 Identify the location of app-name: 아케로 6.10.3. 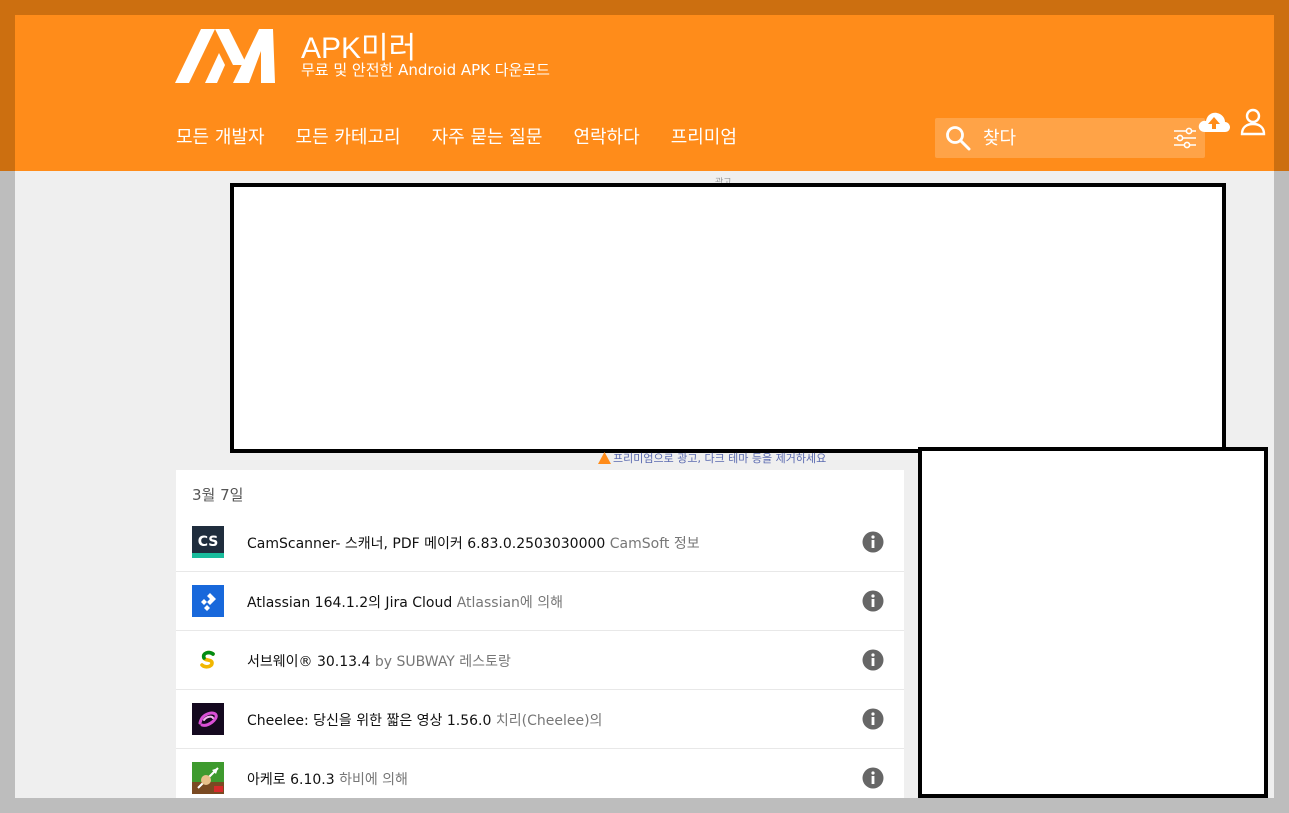
(291, 780).